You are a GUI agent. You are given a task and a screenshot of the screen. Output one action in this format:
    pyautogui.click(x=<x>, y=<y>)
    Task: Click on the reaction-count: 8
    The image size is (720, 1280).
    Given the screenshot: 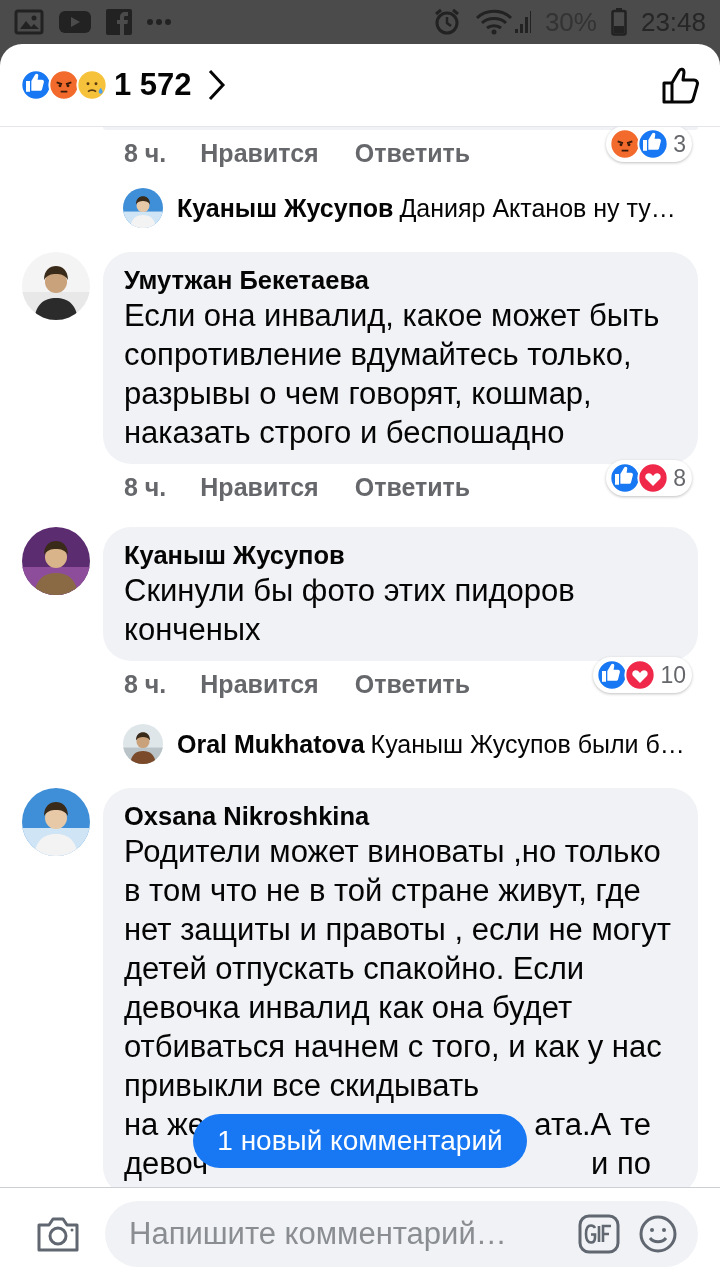 What is the action you would take?
    pyautogui.click(x=679, y=478)
    